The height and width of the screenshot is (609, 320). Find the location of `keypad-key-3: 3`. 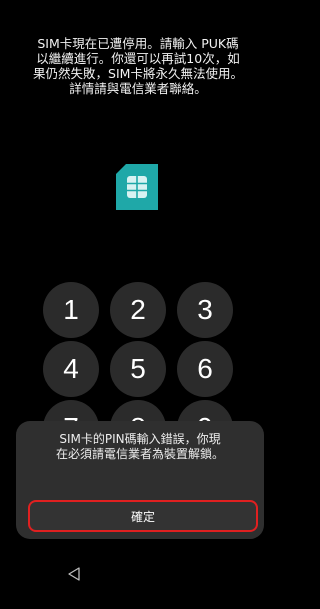

keypad-key-3: 3 is located at coordinates (205, 310).